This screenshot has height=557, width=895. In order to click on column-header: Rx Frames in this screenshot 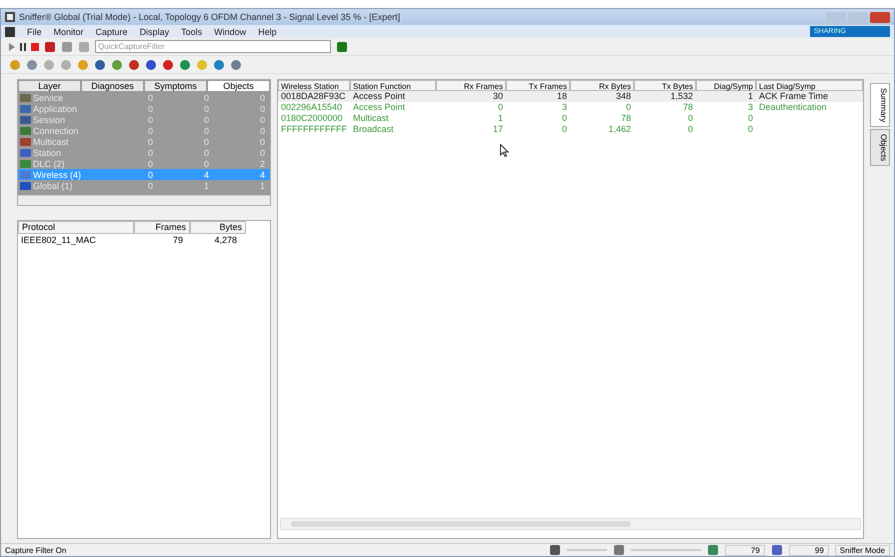, I will do `click(471, 85)`.